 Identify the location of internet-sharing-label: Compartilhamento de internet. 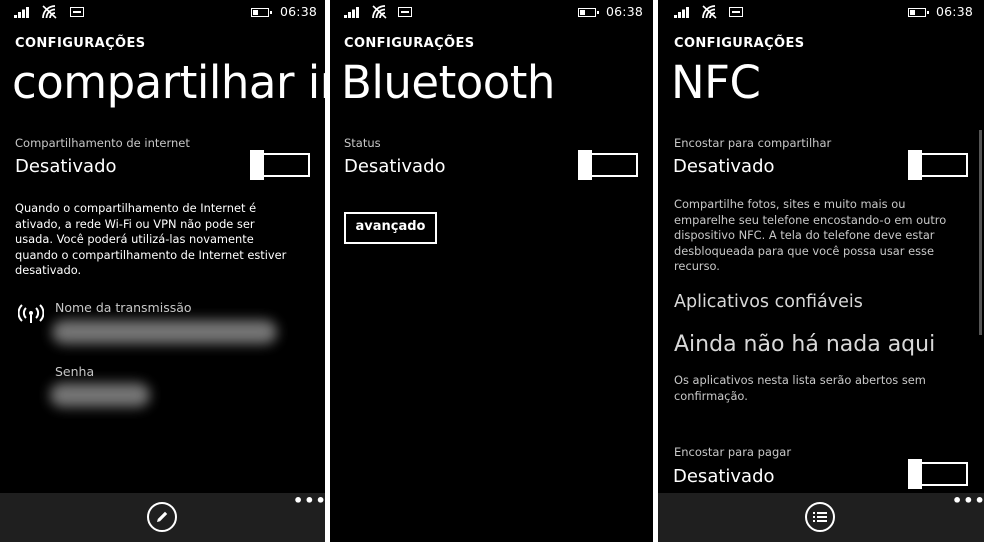
(102, 143).